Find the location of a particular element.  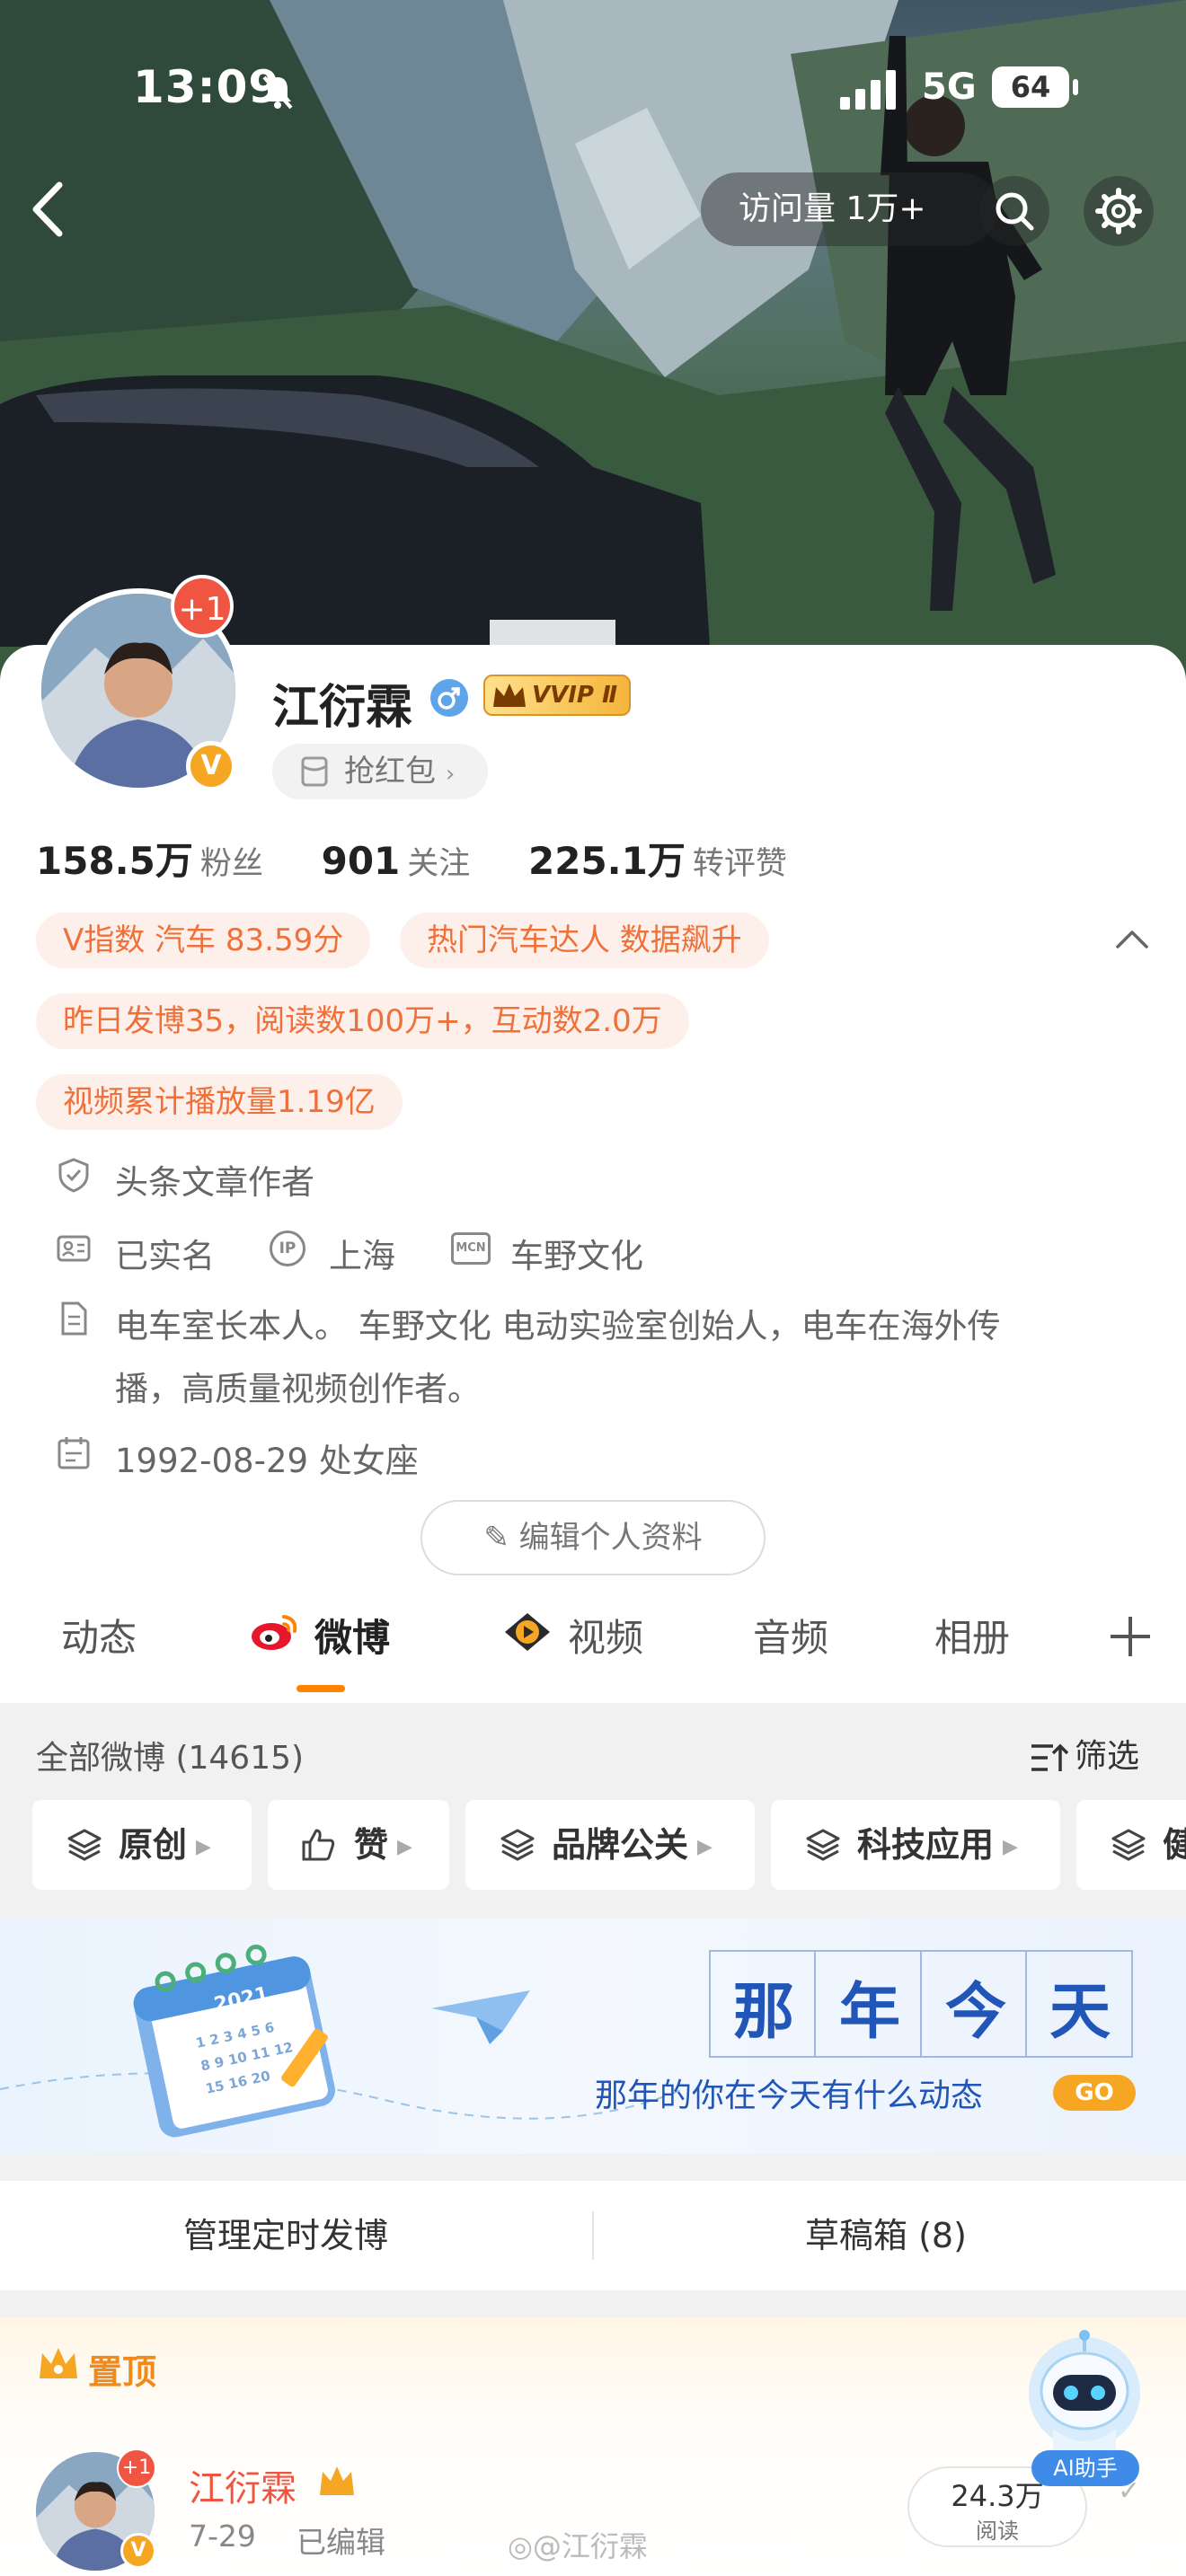

video-plays-tag: 视频累计播放量1.19亿 is located at coordinates (219, 1102).